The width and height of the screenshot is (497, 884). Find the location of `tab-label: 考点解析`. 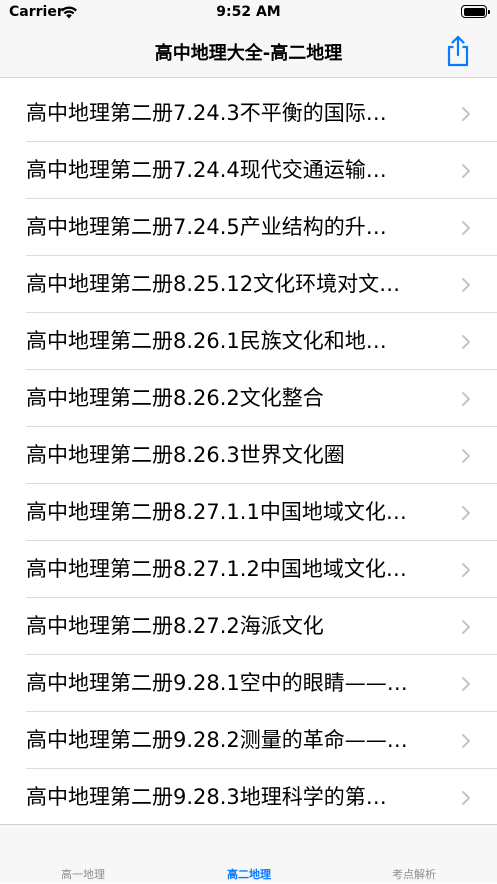

tab-label: 考点解析 is located at coordinates (414, 874).